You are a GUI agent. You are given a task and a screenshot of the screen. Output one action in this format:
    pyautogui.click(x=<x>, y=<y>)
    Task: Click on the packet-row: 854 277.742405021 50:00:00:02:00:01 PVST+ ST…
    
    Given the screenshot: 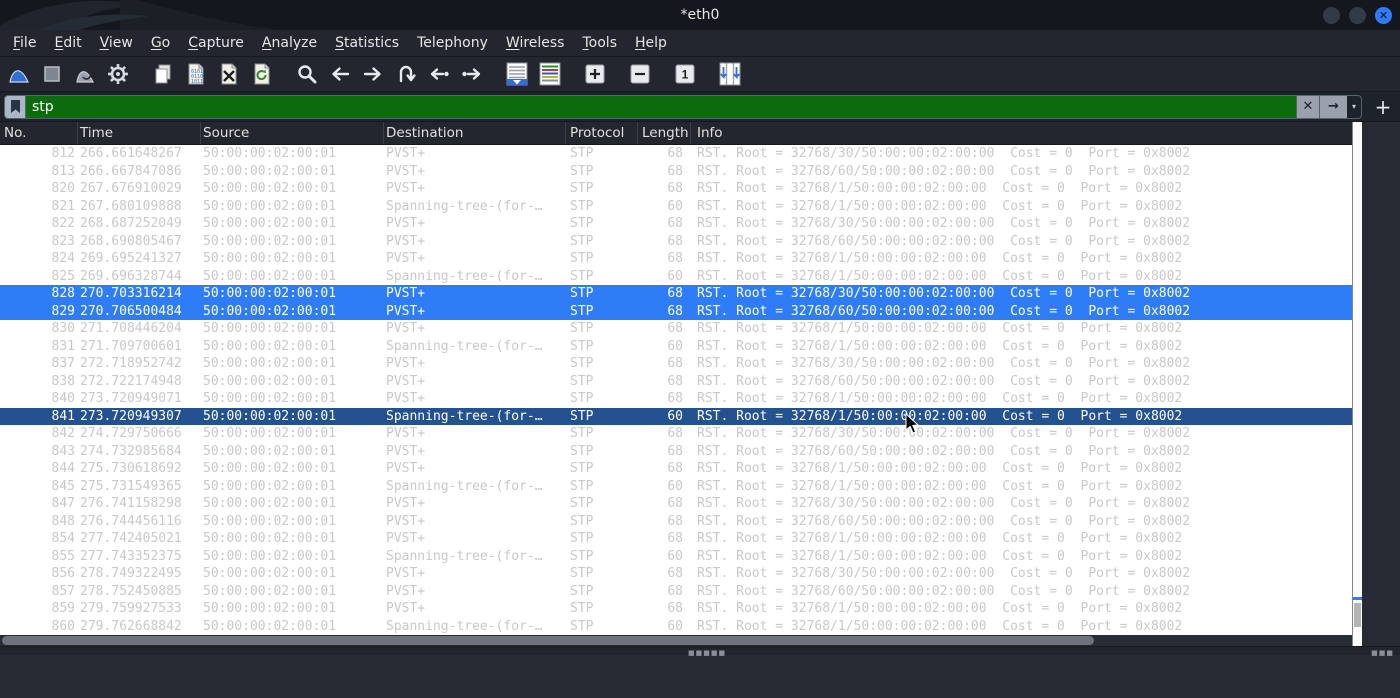 What is the action you would take?
    pyautogui.click(x=676, y=539)
    